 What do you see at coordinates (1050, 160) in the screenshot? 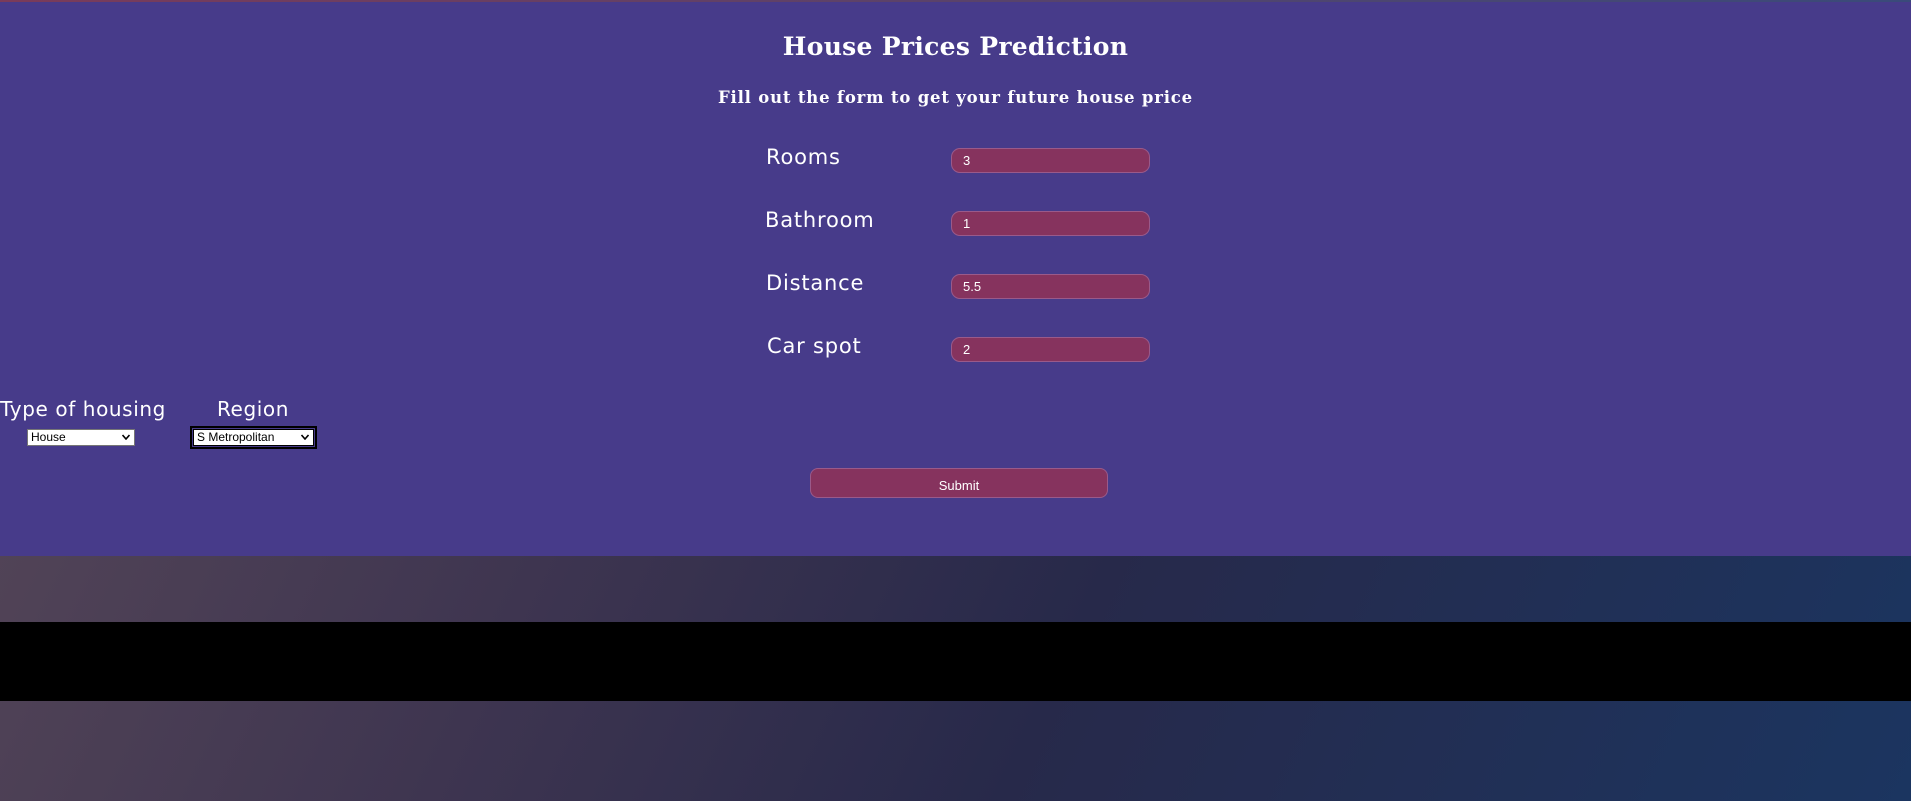
I see `rooms-input` at bounding box center [1050, 160].